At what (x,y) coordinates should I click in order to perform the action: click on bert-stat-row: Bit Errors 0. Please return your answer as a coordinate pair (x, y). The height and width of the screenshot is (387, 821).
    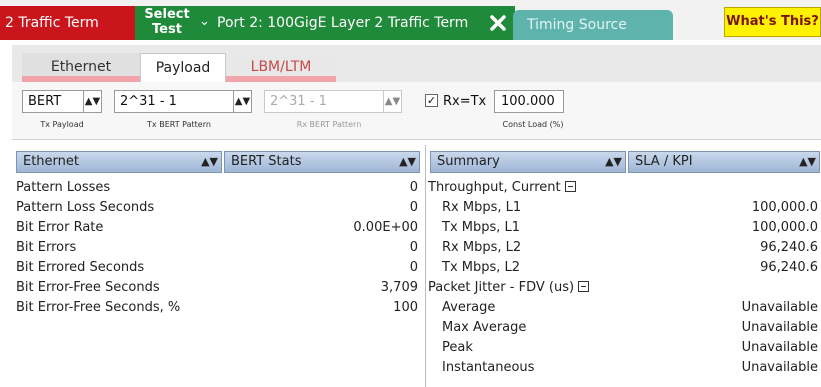
    Looking at the image, I should click on (217, 248).